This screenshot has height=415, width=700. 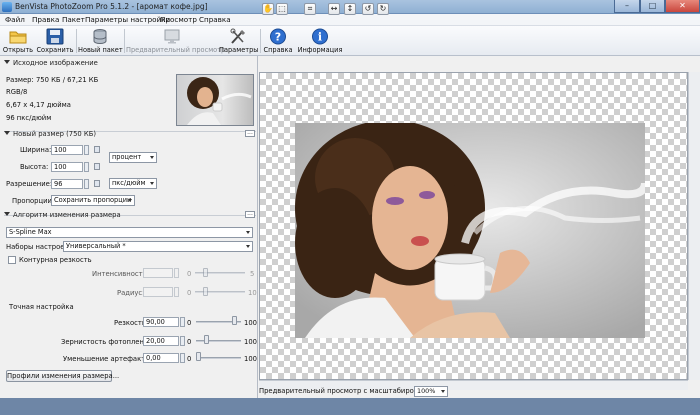 What do you see at coordinates (161, 358) in the screenshot?
I see `artifact-input: 0,00` at bounding box center [161, 358].